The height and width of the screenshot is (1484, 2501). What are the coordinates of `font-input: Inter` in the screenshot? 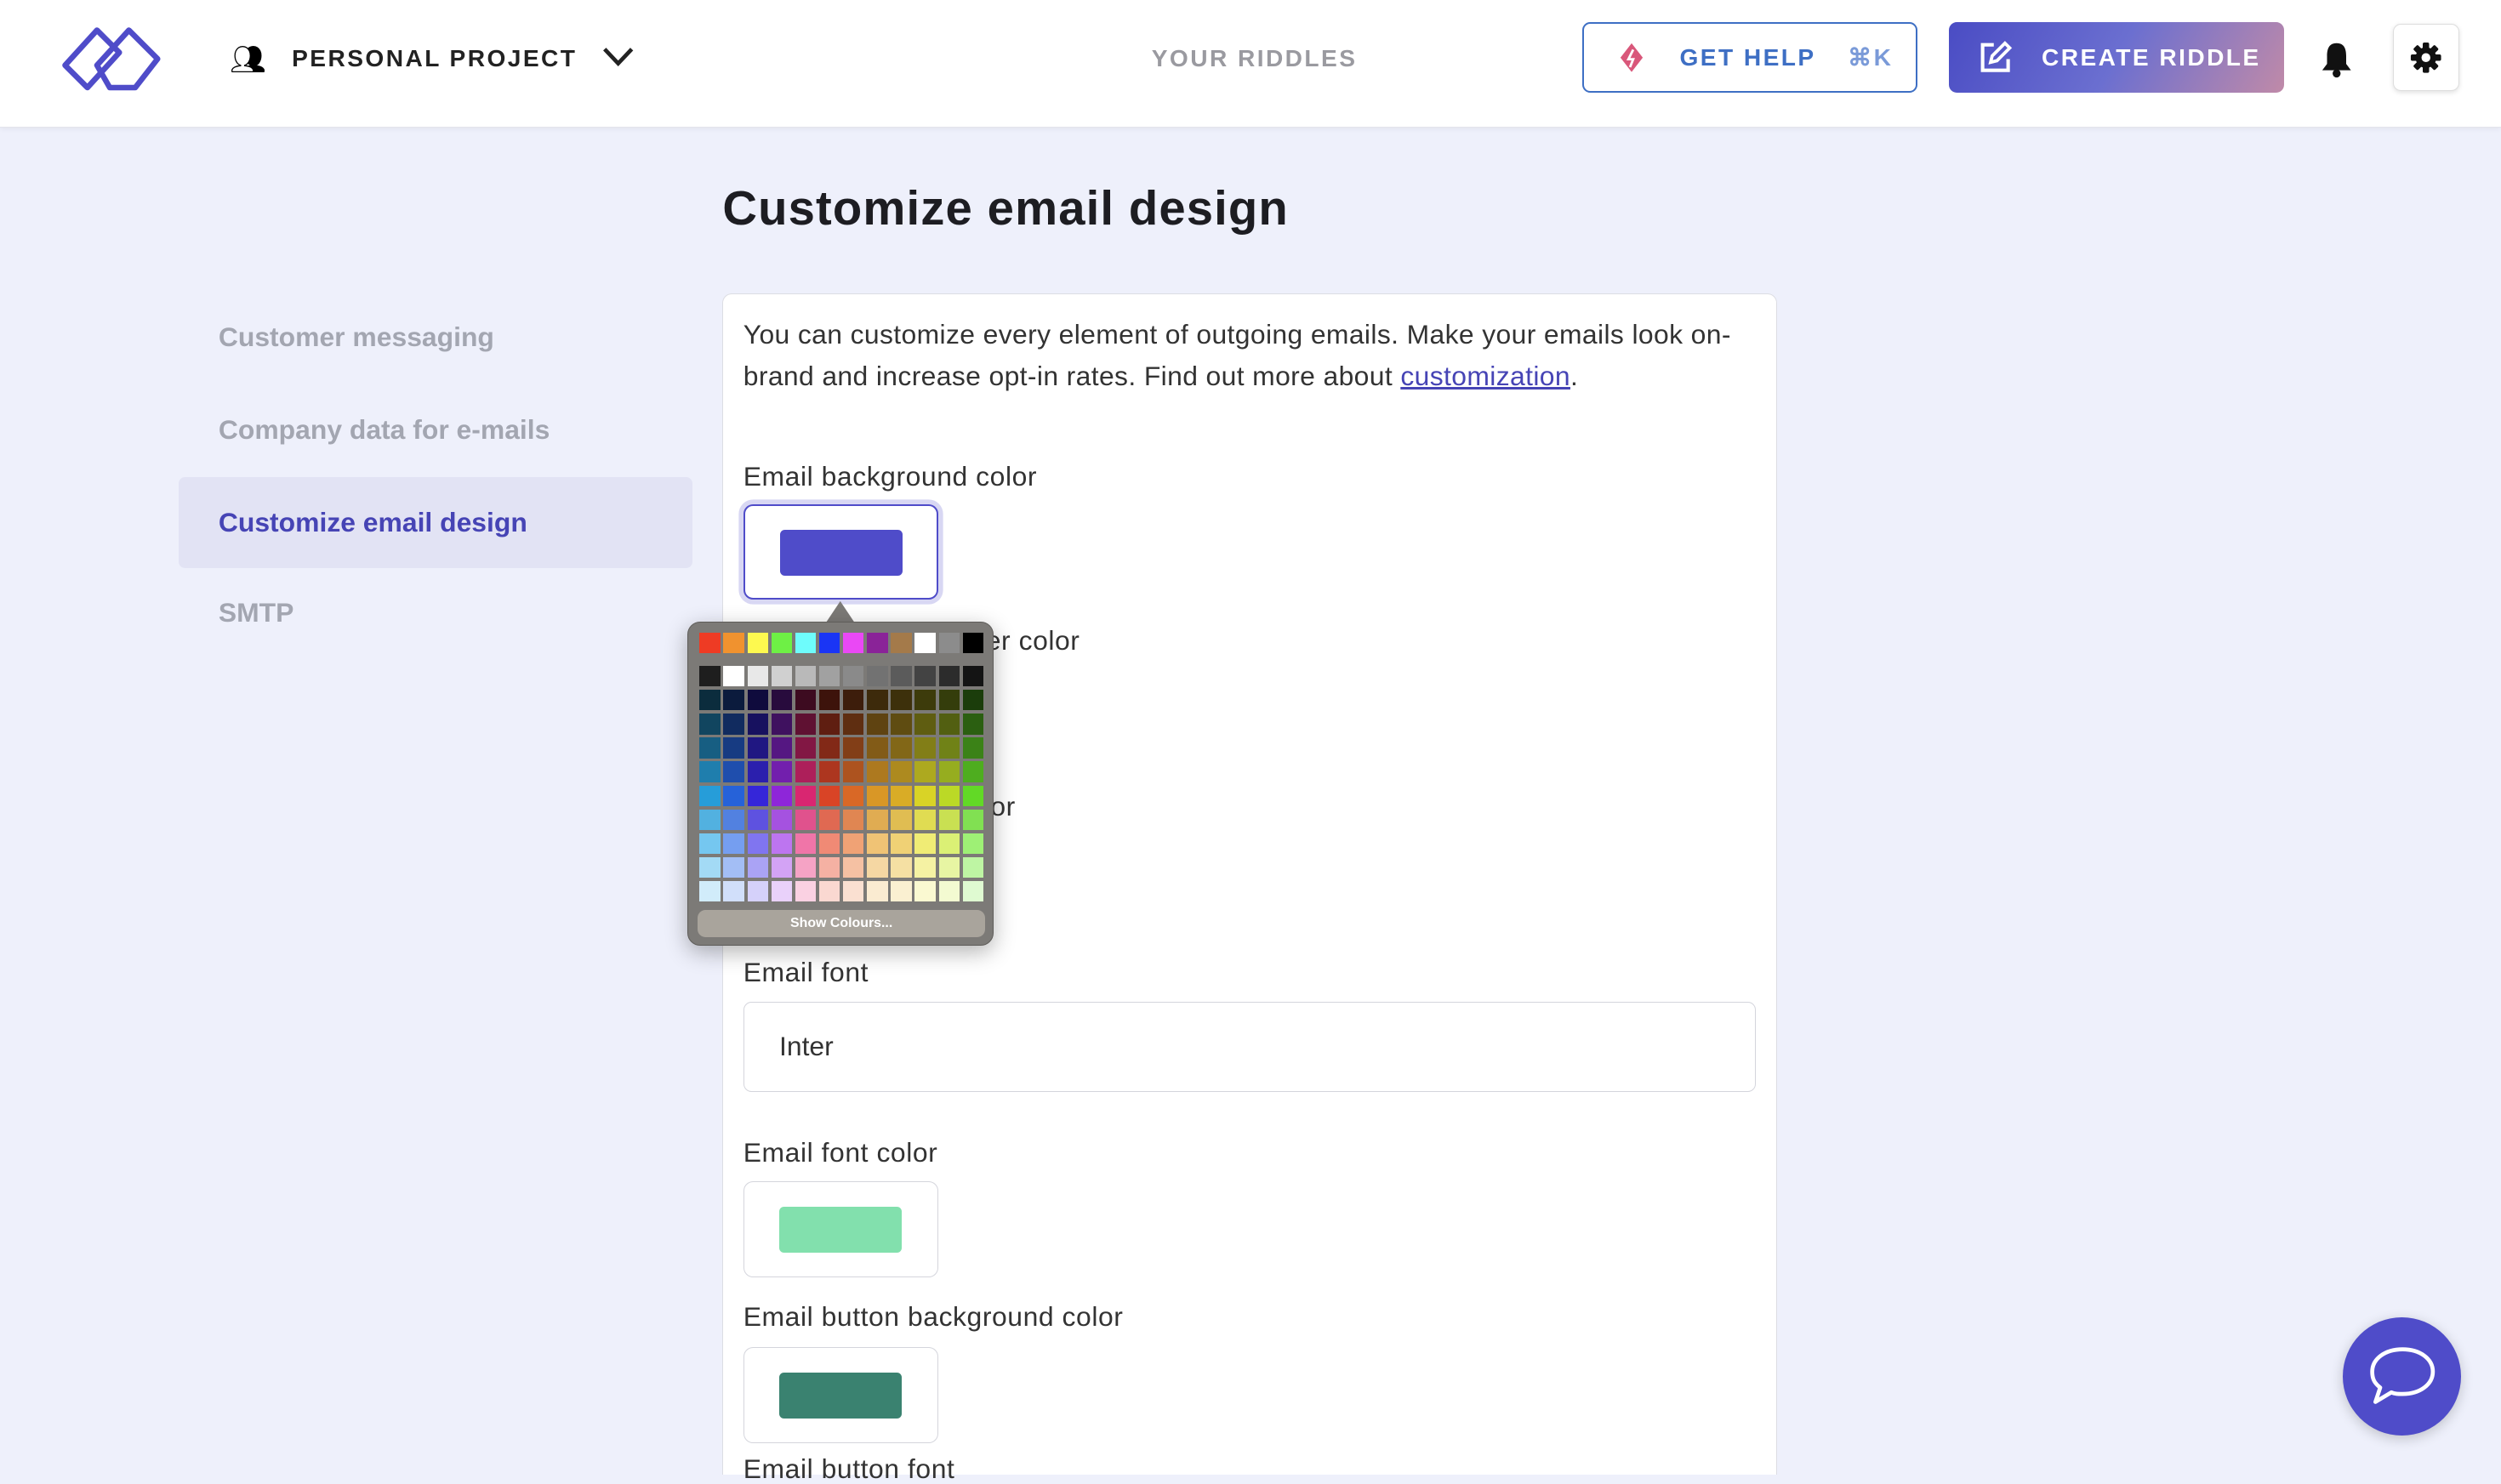 It's located at (1250, 1047).